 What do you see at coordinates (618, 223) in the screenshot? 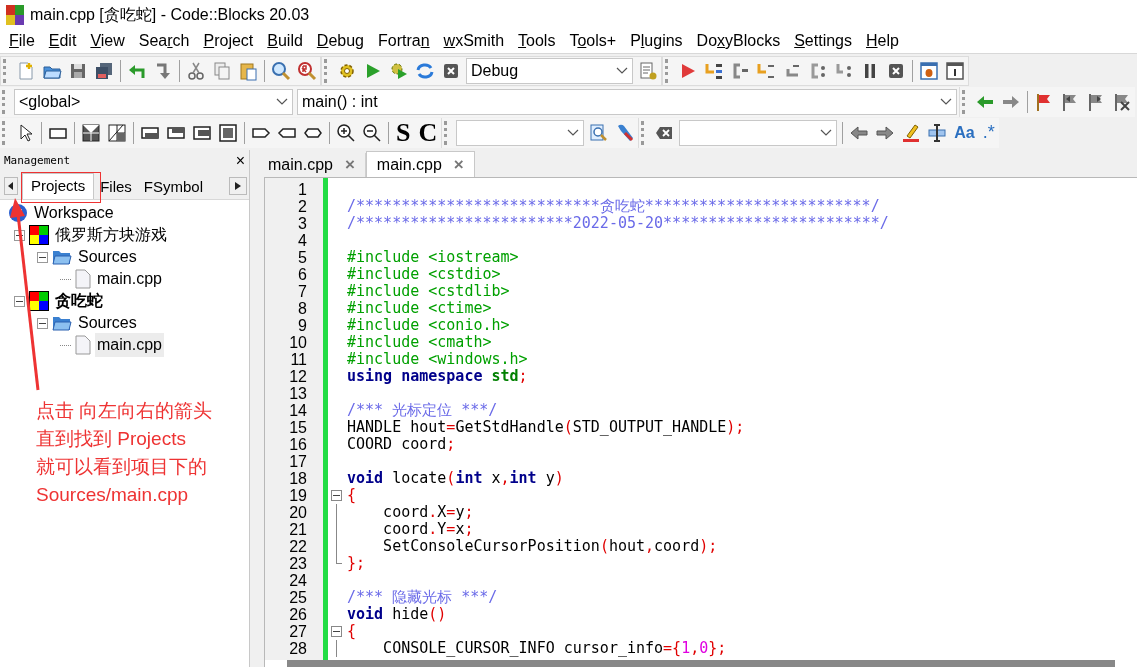
I see `code-line: /************************2022-05-20************************/` at bounding box center [618, 223].